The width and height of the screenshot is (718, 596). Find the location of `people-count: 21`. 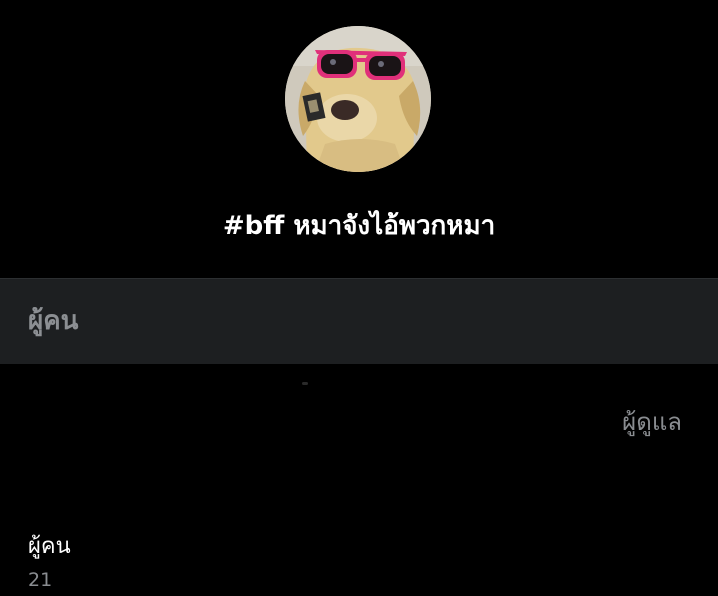

people-count: 21 is located at coordinates (40, 580).